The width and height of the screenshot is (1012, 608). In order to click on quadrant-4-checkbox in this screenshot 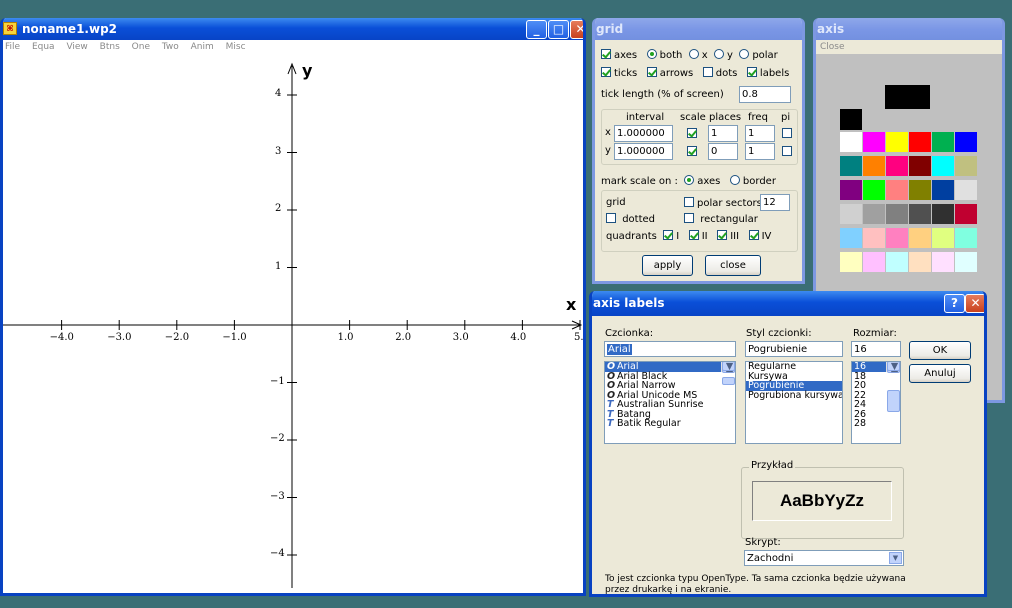, I will do `click(753, 235)`.